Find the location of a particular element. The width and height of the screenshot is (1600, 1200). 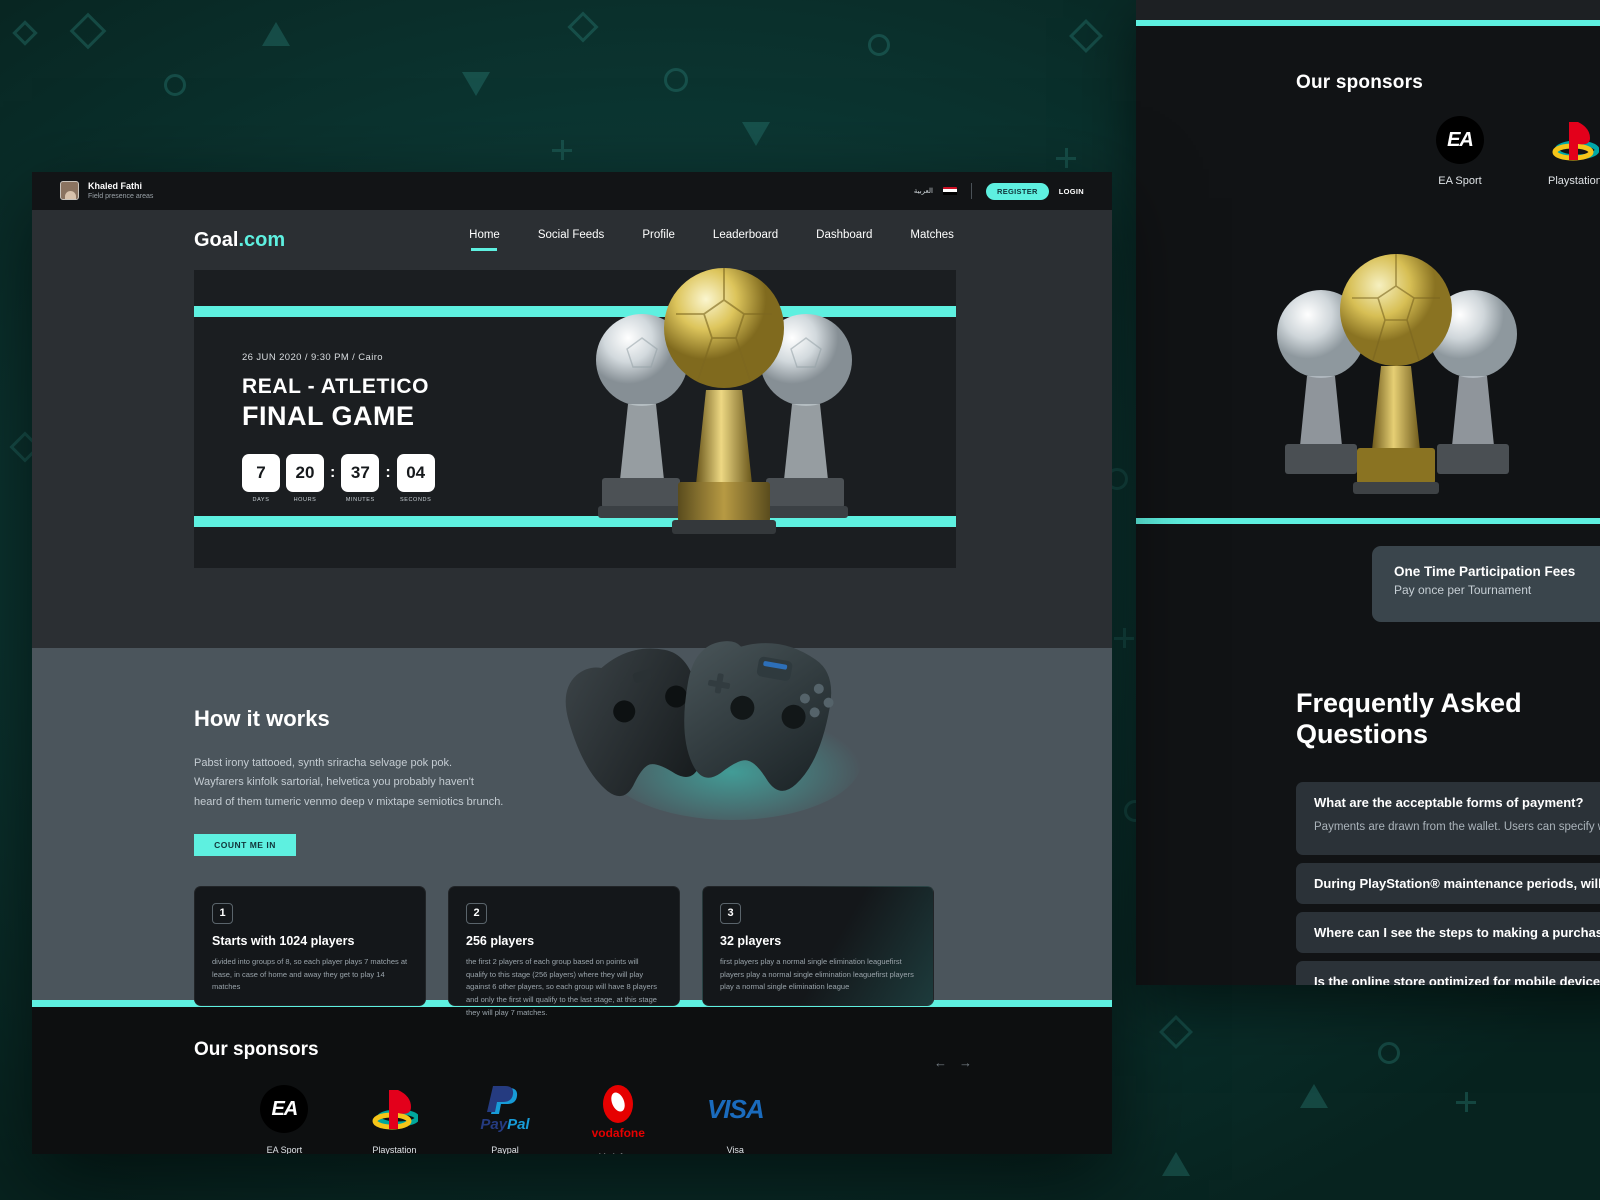

ea-logo-icon: EA is located at coordinates (1460, 140).